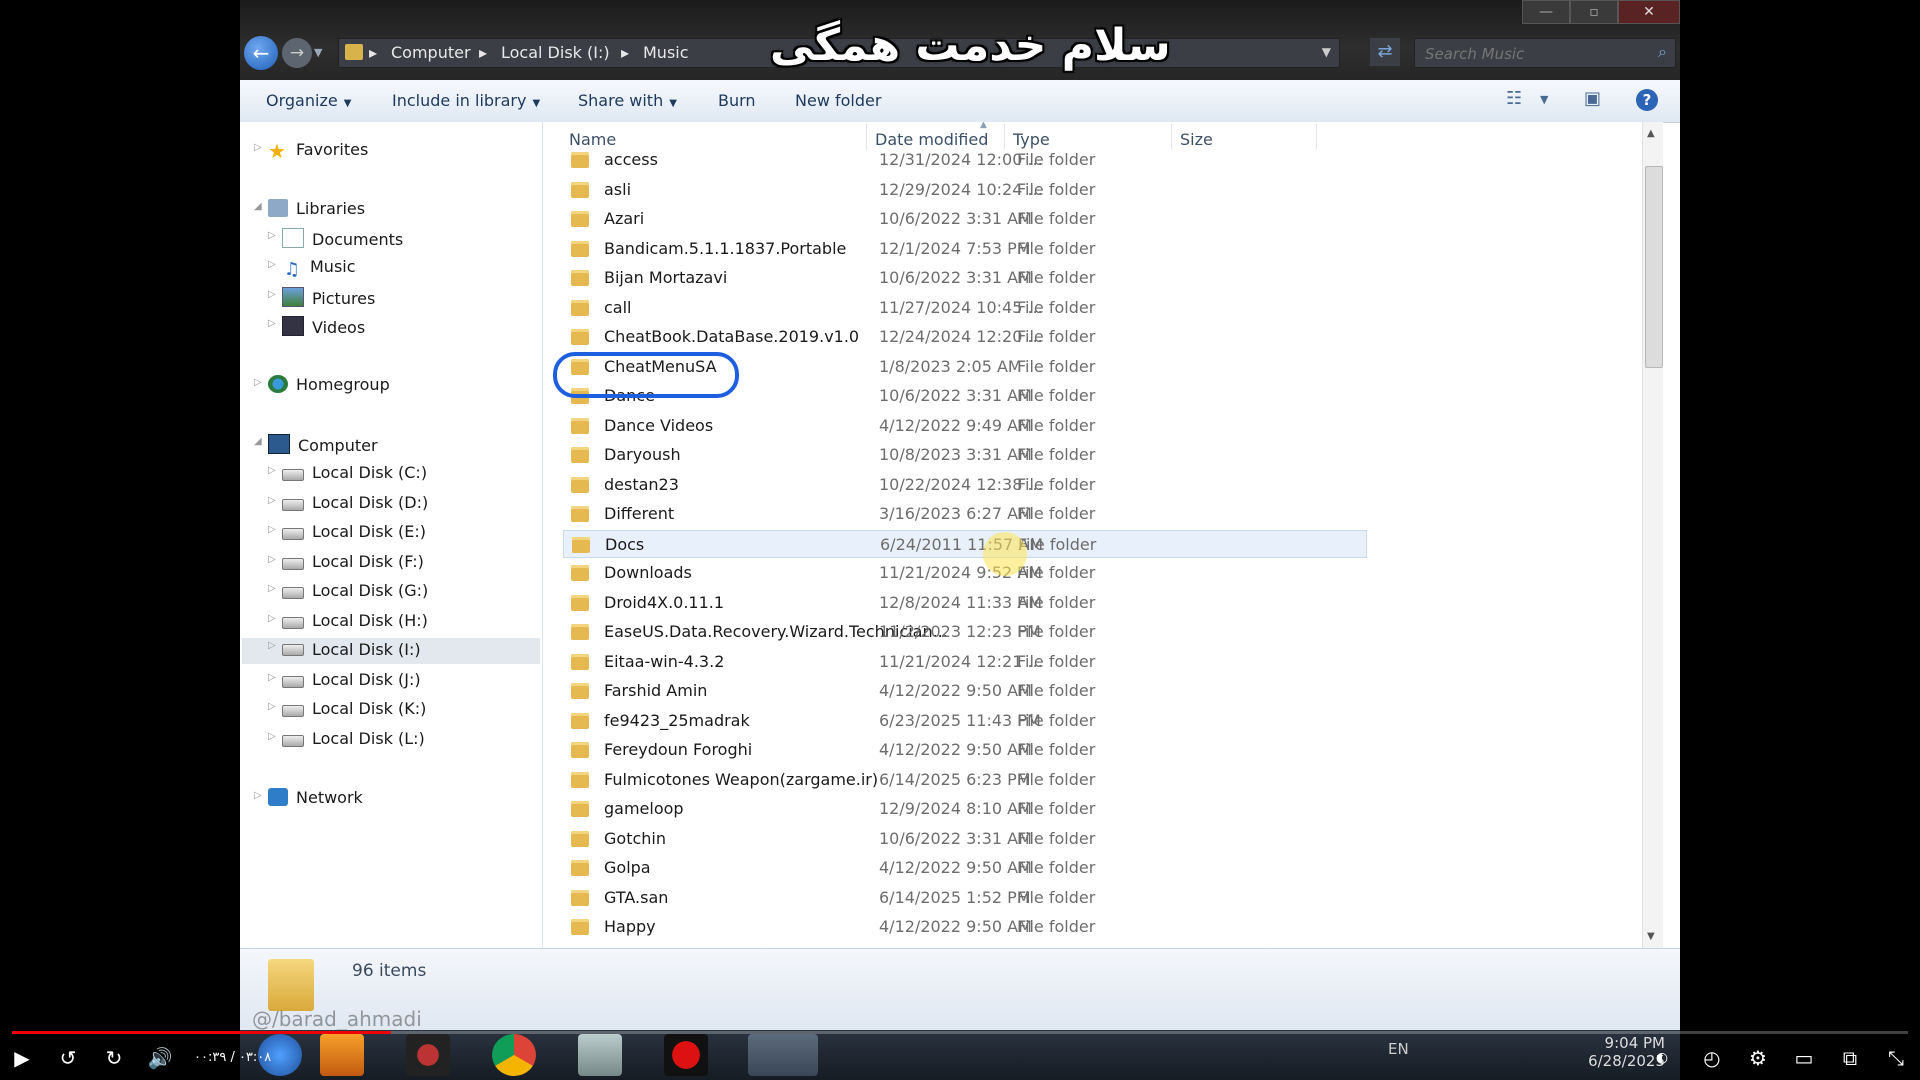  Describe the element at coordinates (965, 809) in the screenshot. I see `file-row: gameloop 12/9/2024 8:10 AM File folder` at that location.